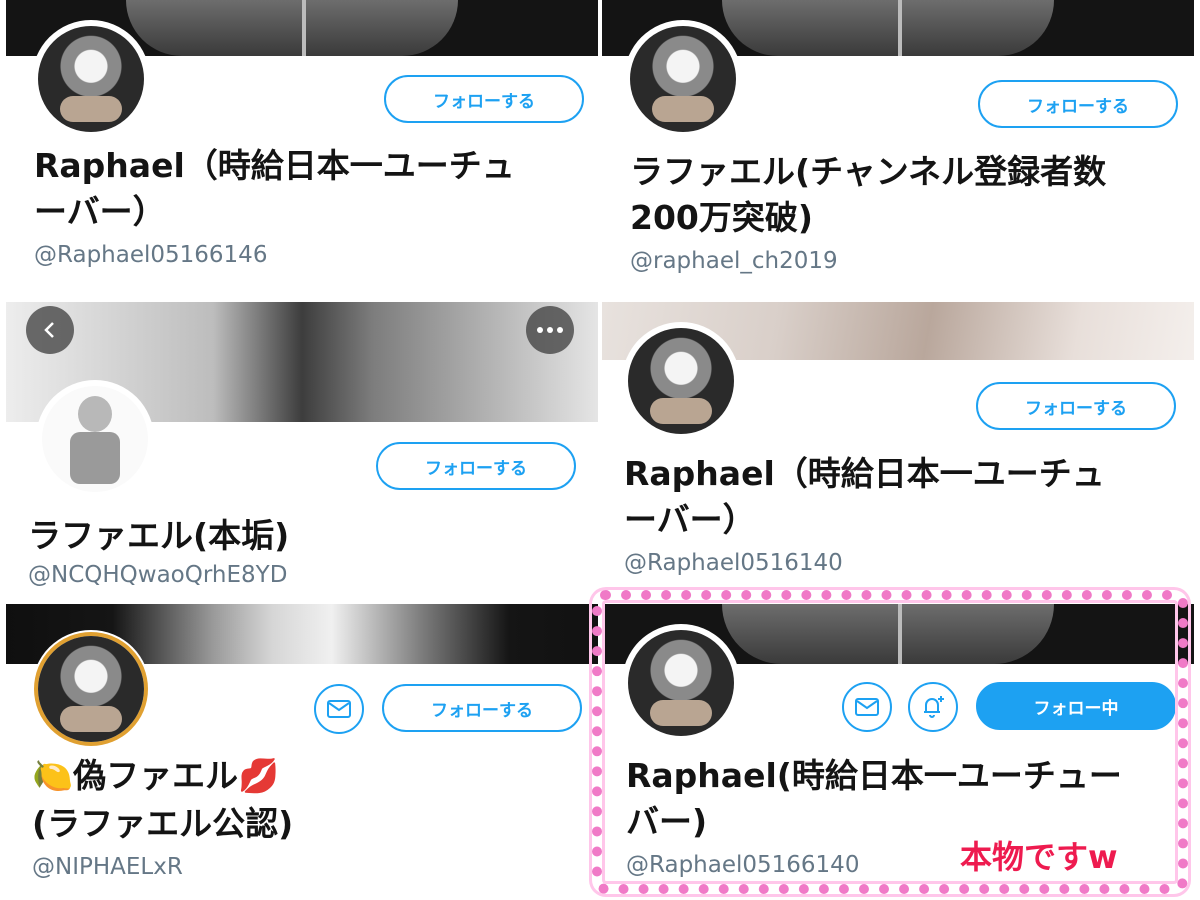 The height and width of the screenshot is (900, 1200). What do you see at coordinates (163, 823) in the screenshot?
I see `display-name-line2: (ラファエル公認)` at bounding box center [163, 823].